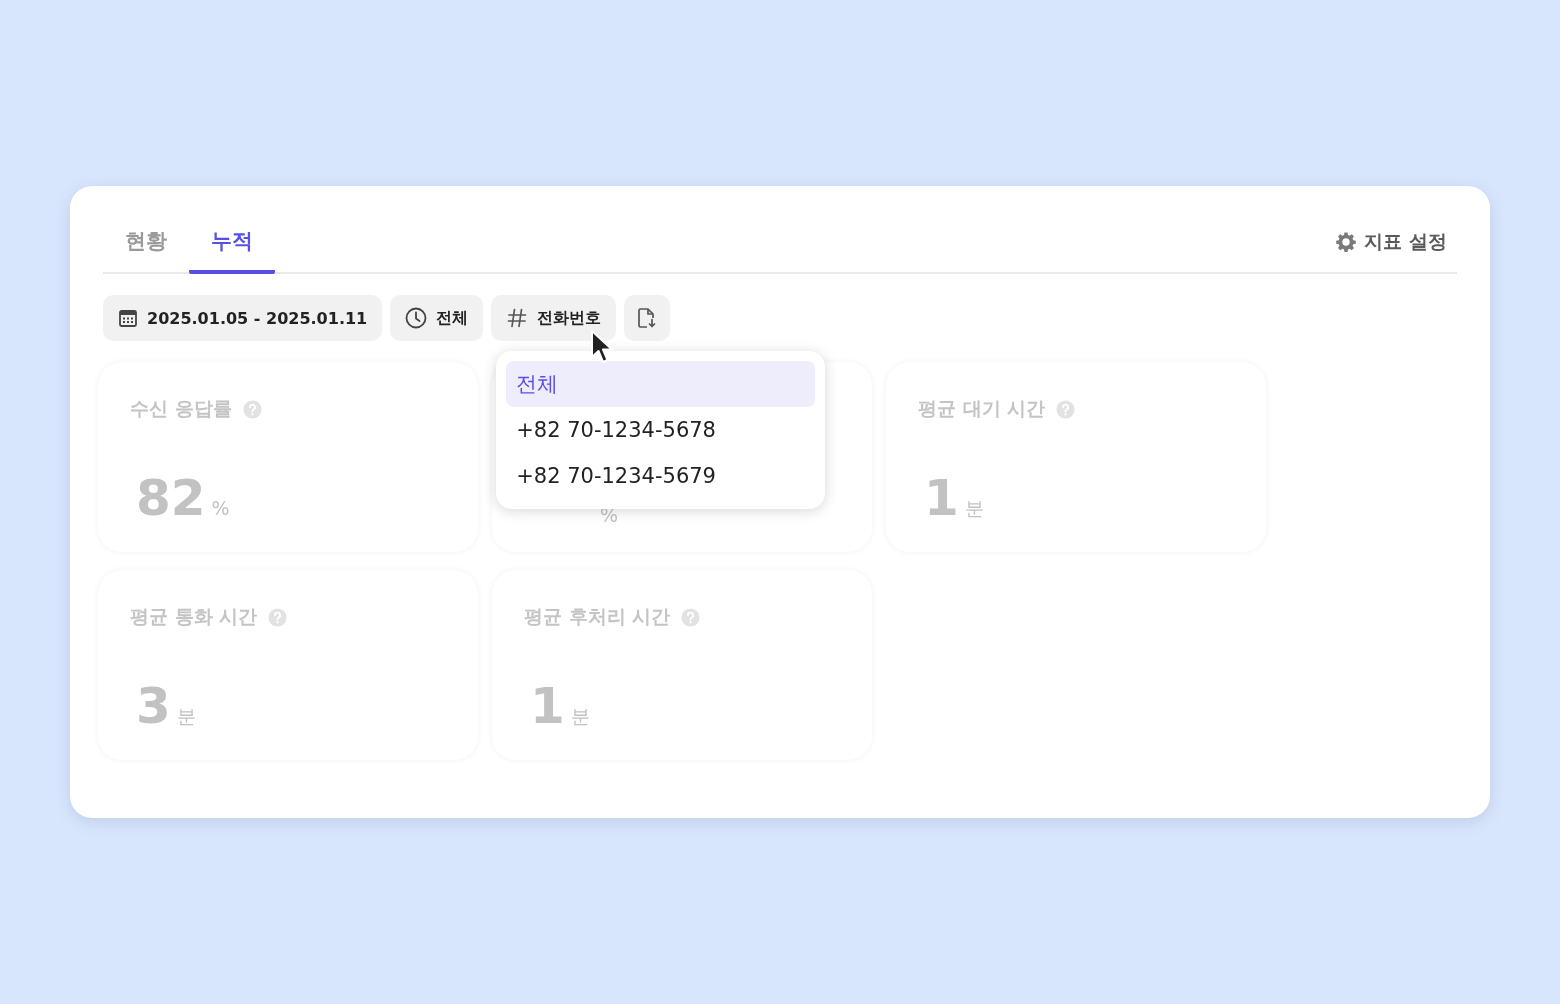 The height and width of the screenshot is (1004, 1560). Describe the element at coordinates (982, 408) in the screenshot. I see `card-title: 평균 대기 시간` at that location.